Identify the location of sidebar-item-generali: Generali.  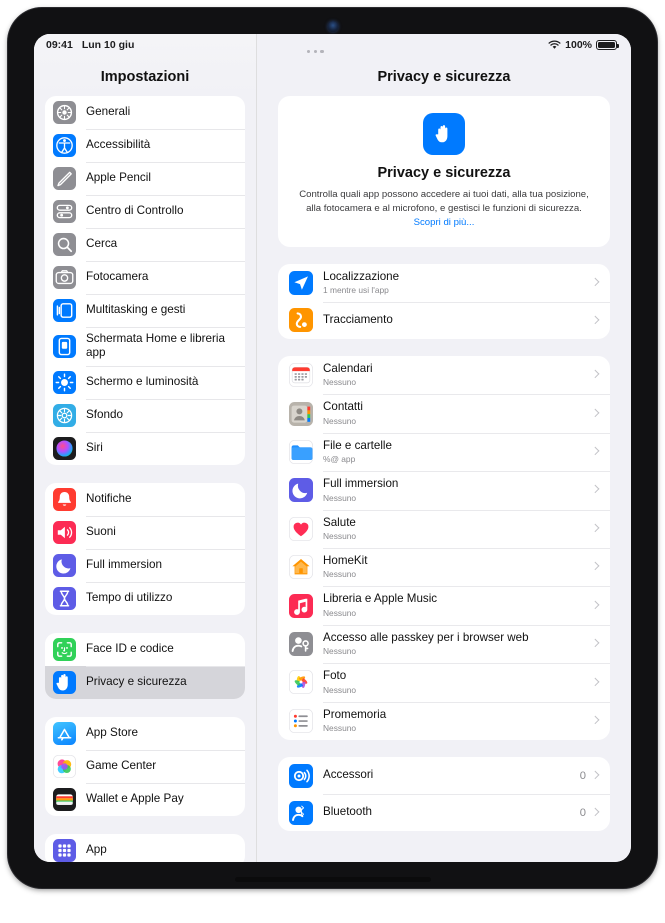
(145, 112).